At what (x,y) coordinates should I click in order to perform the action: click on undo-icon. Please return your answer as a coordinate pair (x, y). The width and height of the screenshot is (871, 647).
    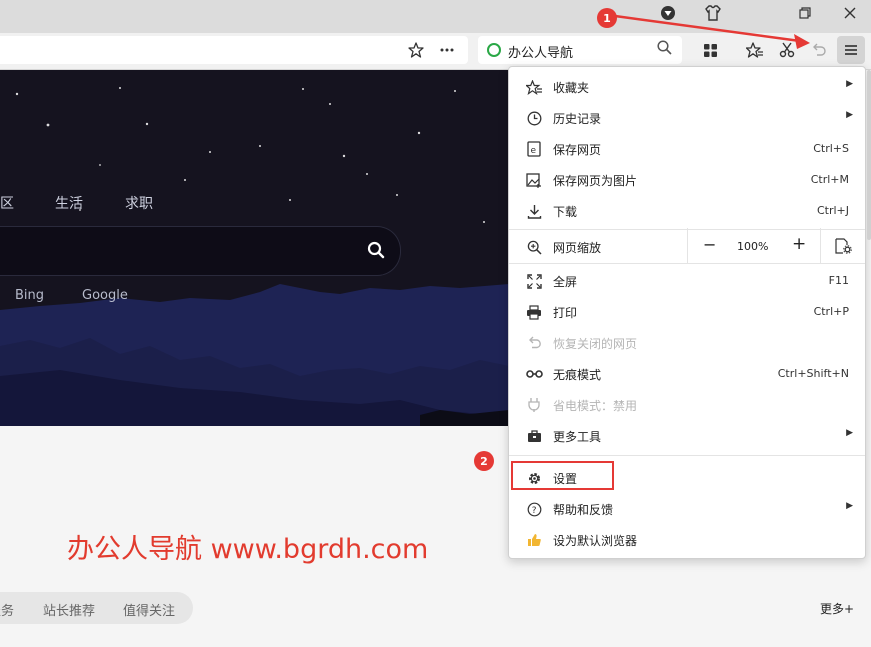
    Looking at the image, I should click on (534, 343).